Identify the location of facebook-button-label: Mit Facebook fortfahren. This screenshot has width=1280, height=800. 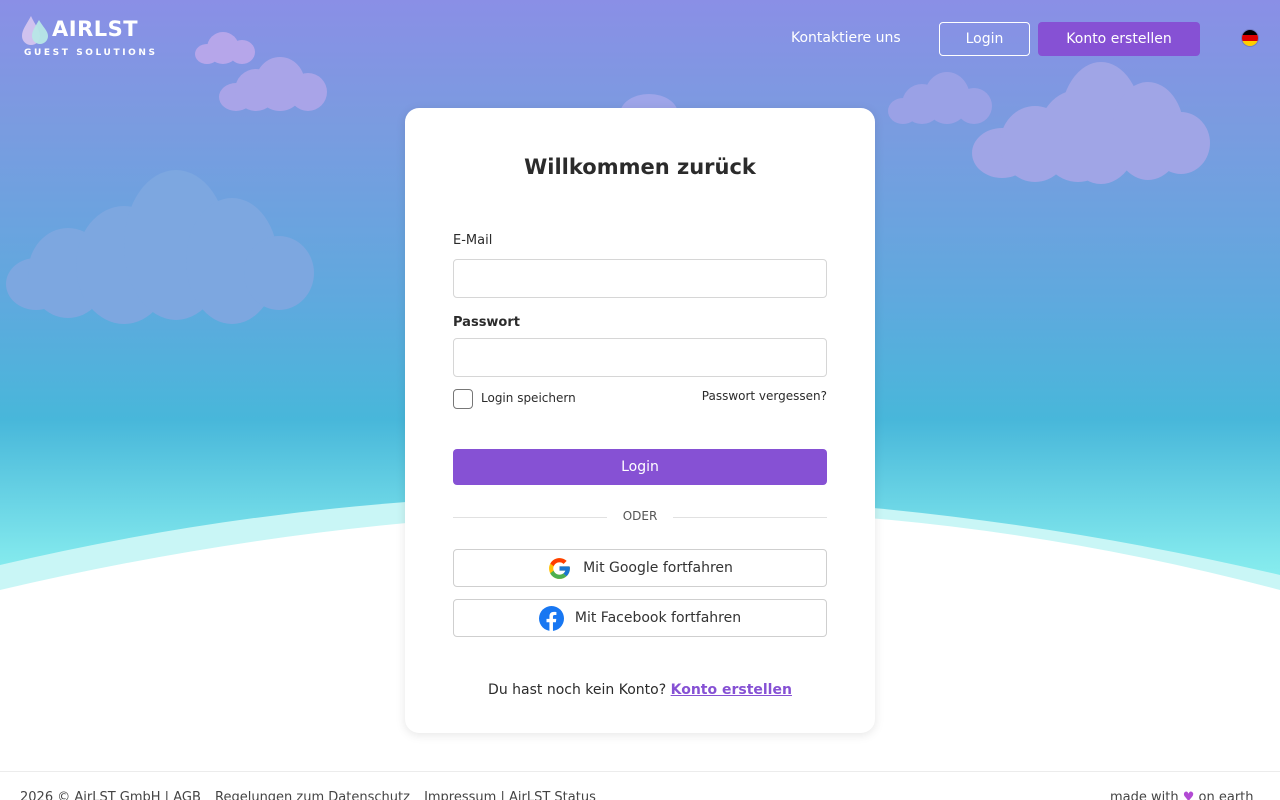
(658, 618).